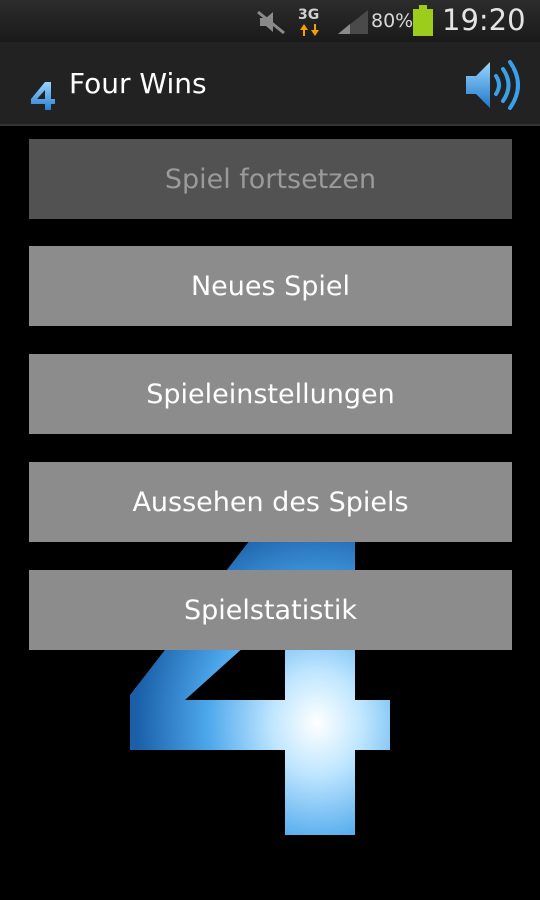 The height and width of the screenshot is (900, 540). I want to click on continue-game-label: Spiel fortsetzen, so click(270, 179).